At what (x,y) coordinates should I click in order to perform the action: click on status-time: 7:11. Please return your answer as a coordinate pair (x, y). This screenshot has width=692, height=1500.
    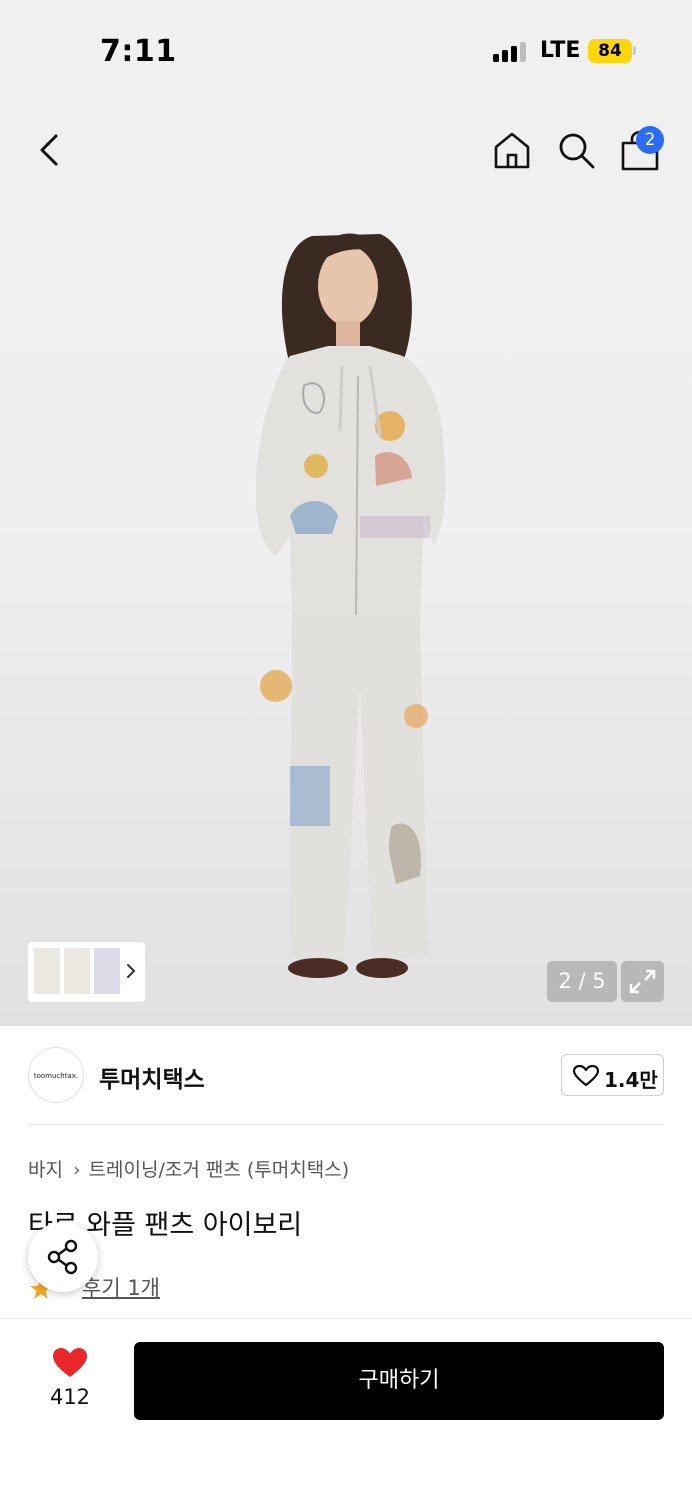
    Looking at the image, I should click on (138, 51).